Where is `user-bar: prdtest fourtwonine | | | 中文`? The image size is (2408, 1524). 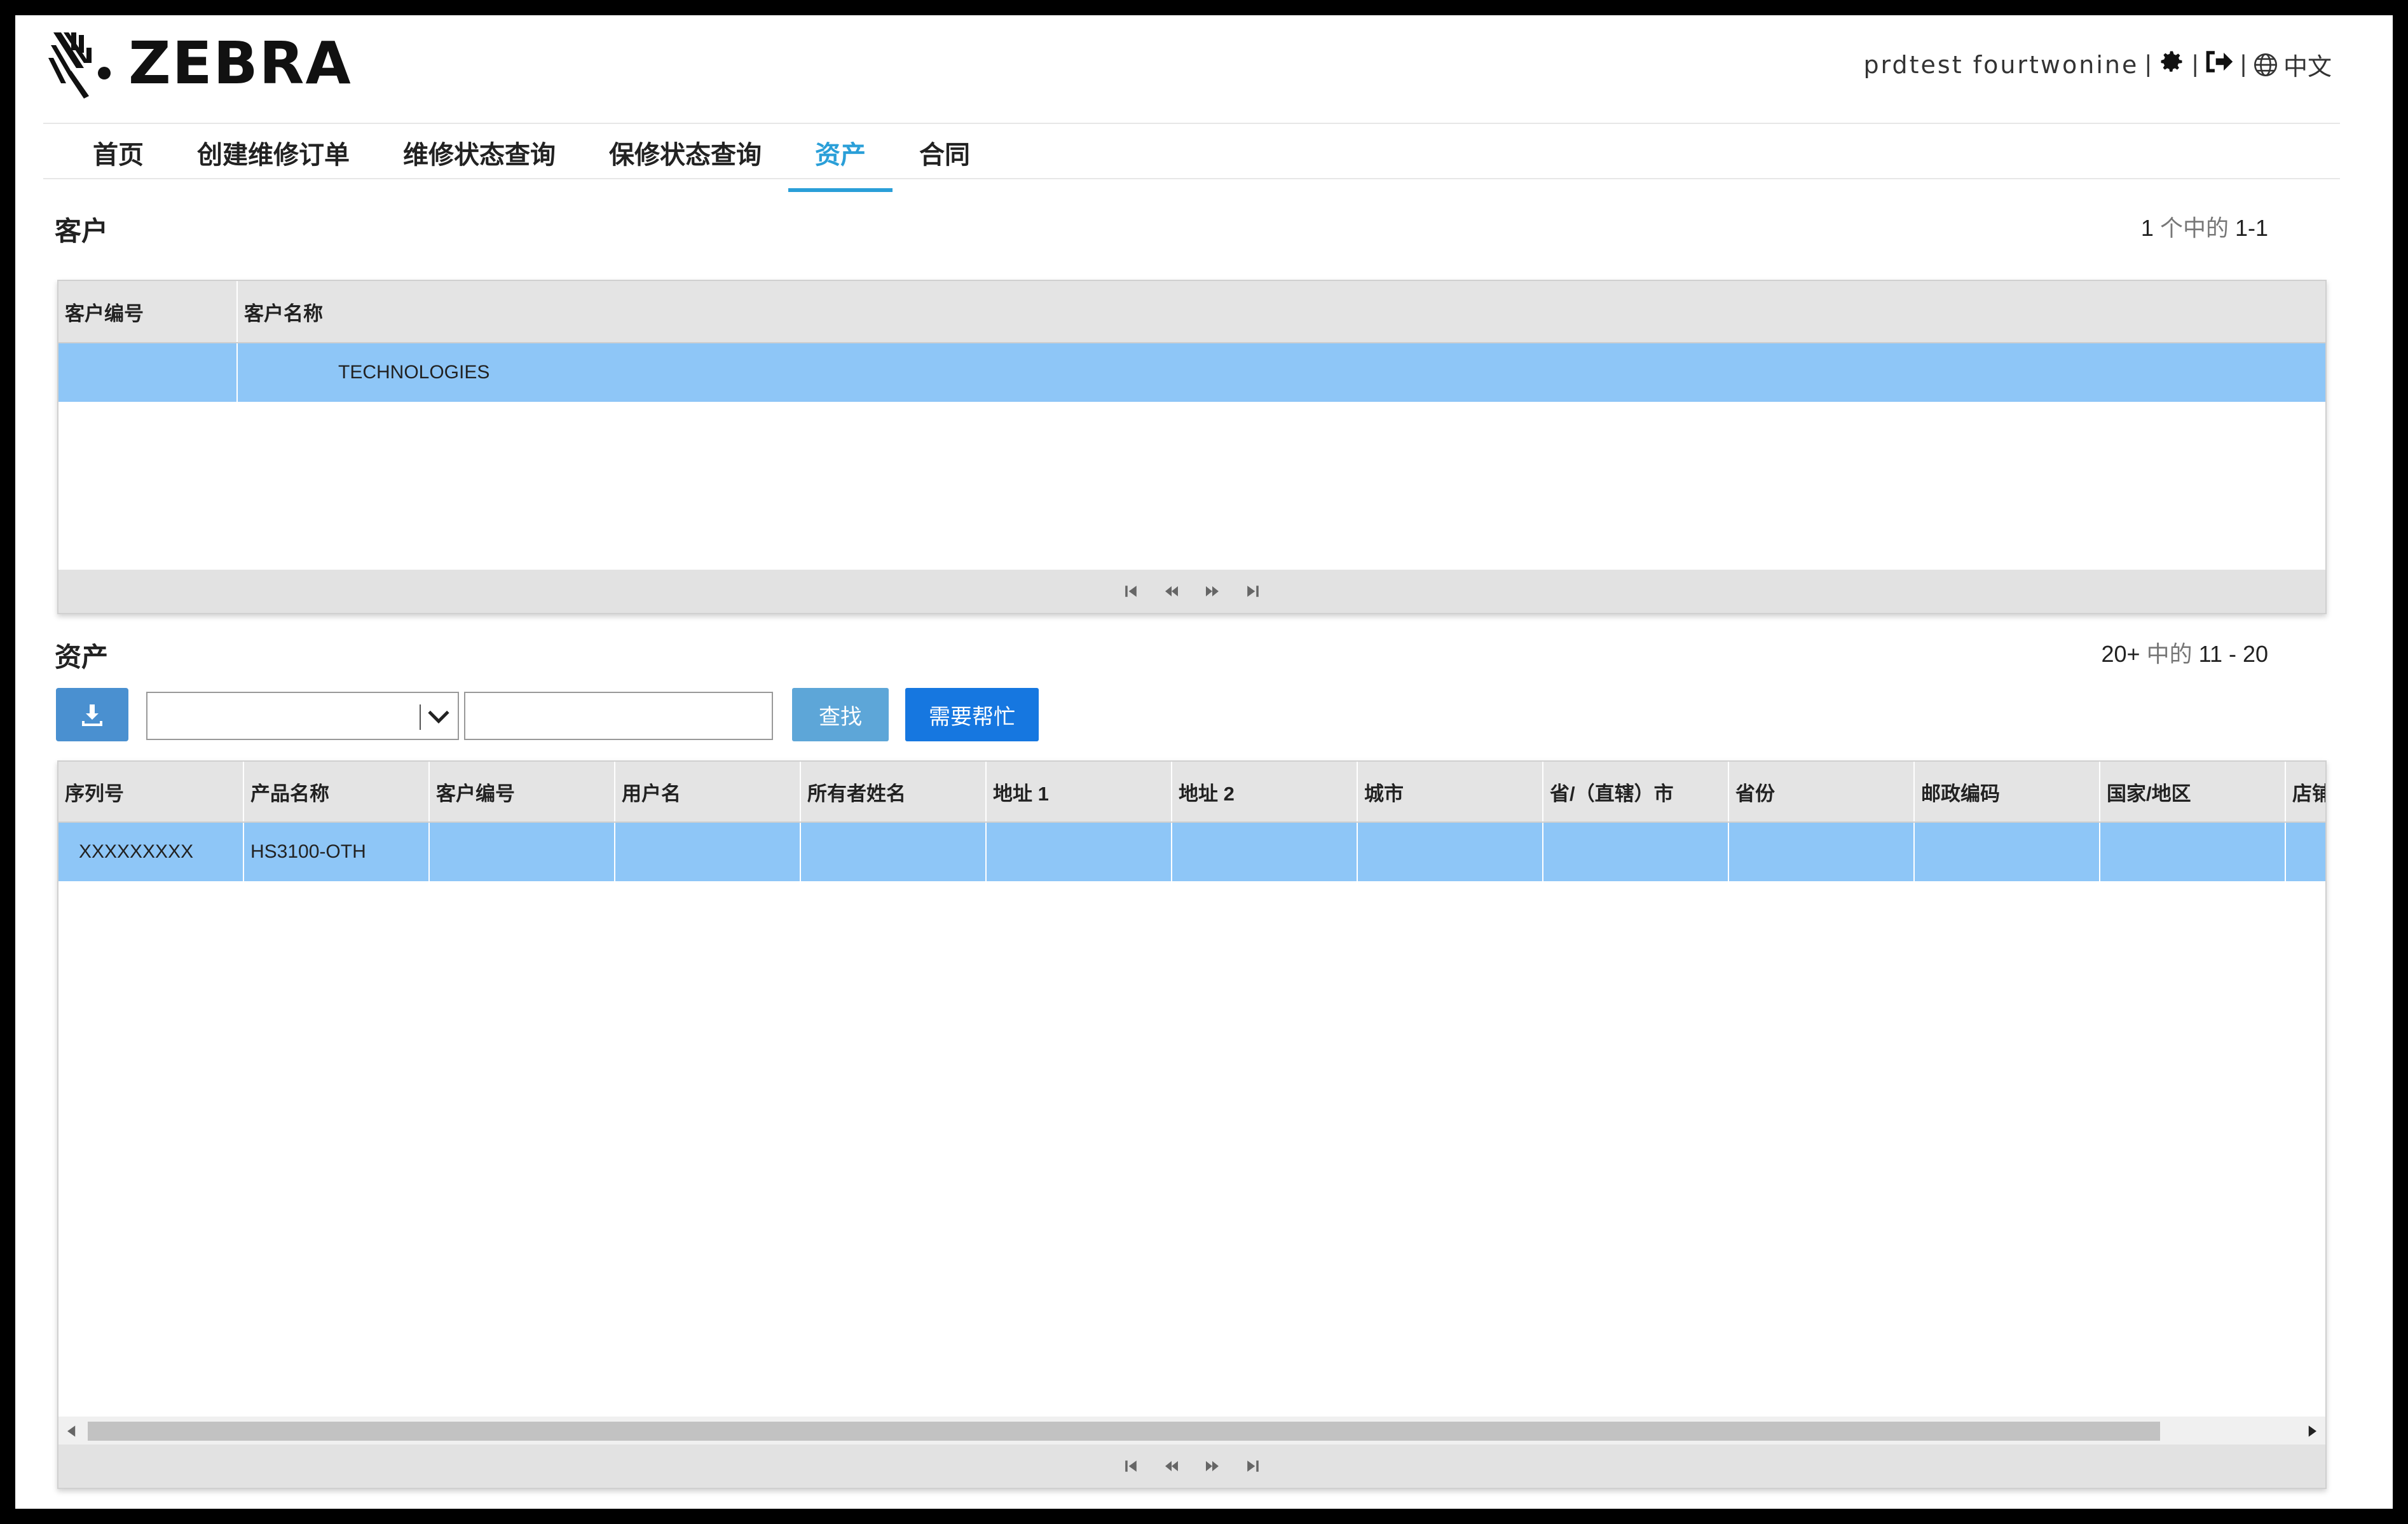
user-bar: prdtest fourtwonine | | | 中文 is located at coordinates (2097, 65).